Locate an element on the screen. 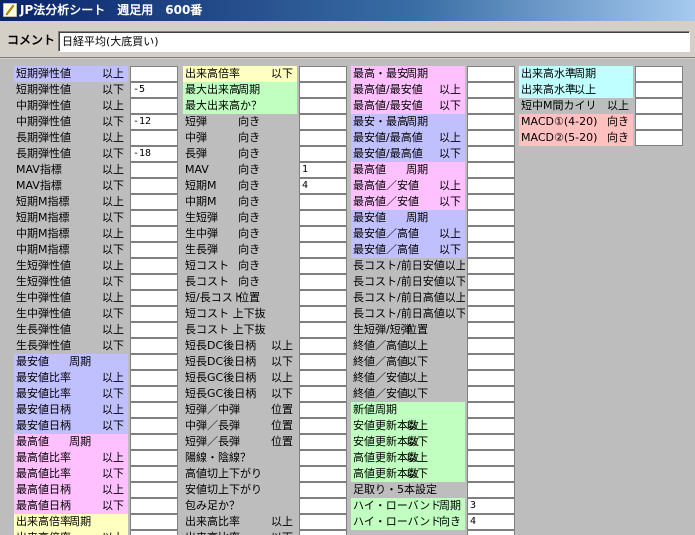 The height and width of the screenshot is (535, 695). criteria-value-input: -18 is located at coordinates (154, 154).